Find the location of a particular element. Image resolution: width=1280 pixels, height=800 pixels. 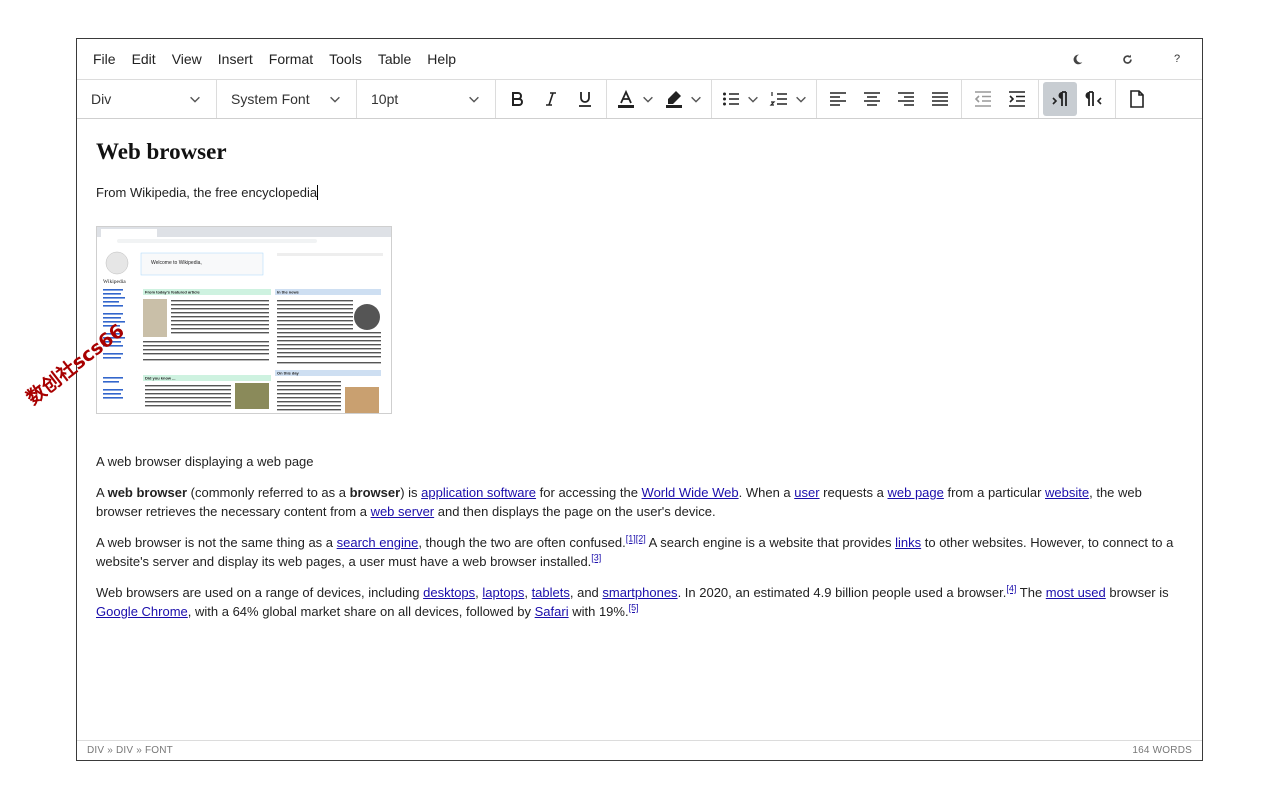

image-caption: A web browser displaying a web page is located at coordinates (205, 461).